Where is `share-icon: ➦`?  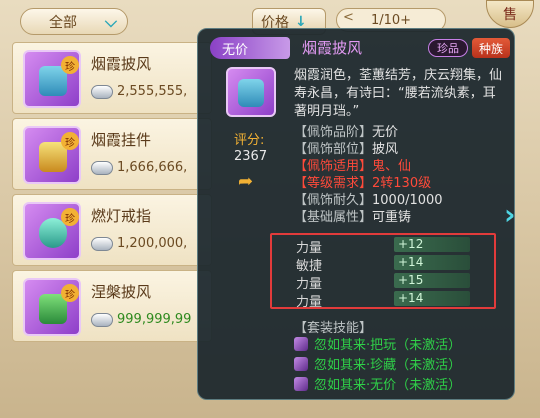 share-icon: ➦ is located at coordinates (251, 183).